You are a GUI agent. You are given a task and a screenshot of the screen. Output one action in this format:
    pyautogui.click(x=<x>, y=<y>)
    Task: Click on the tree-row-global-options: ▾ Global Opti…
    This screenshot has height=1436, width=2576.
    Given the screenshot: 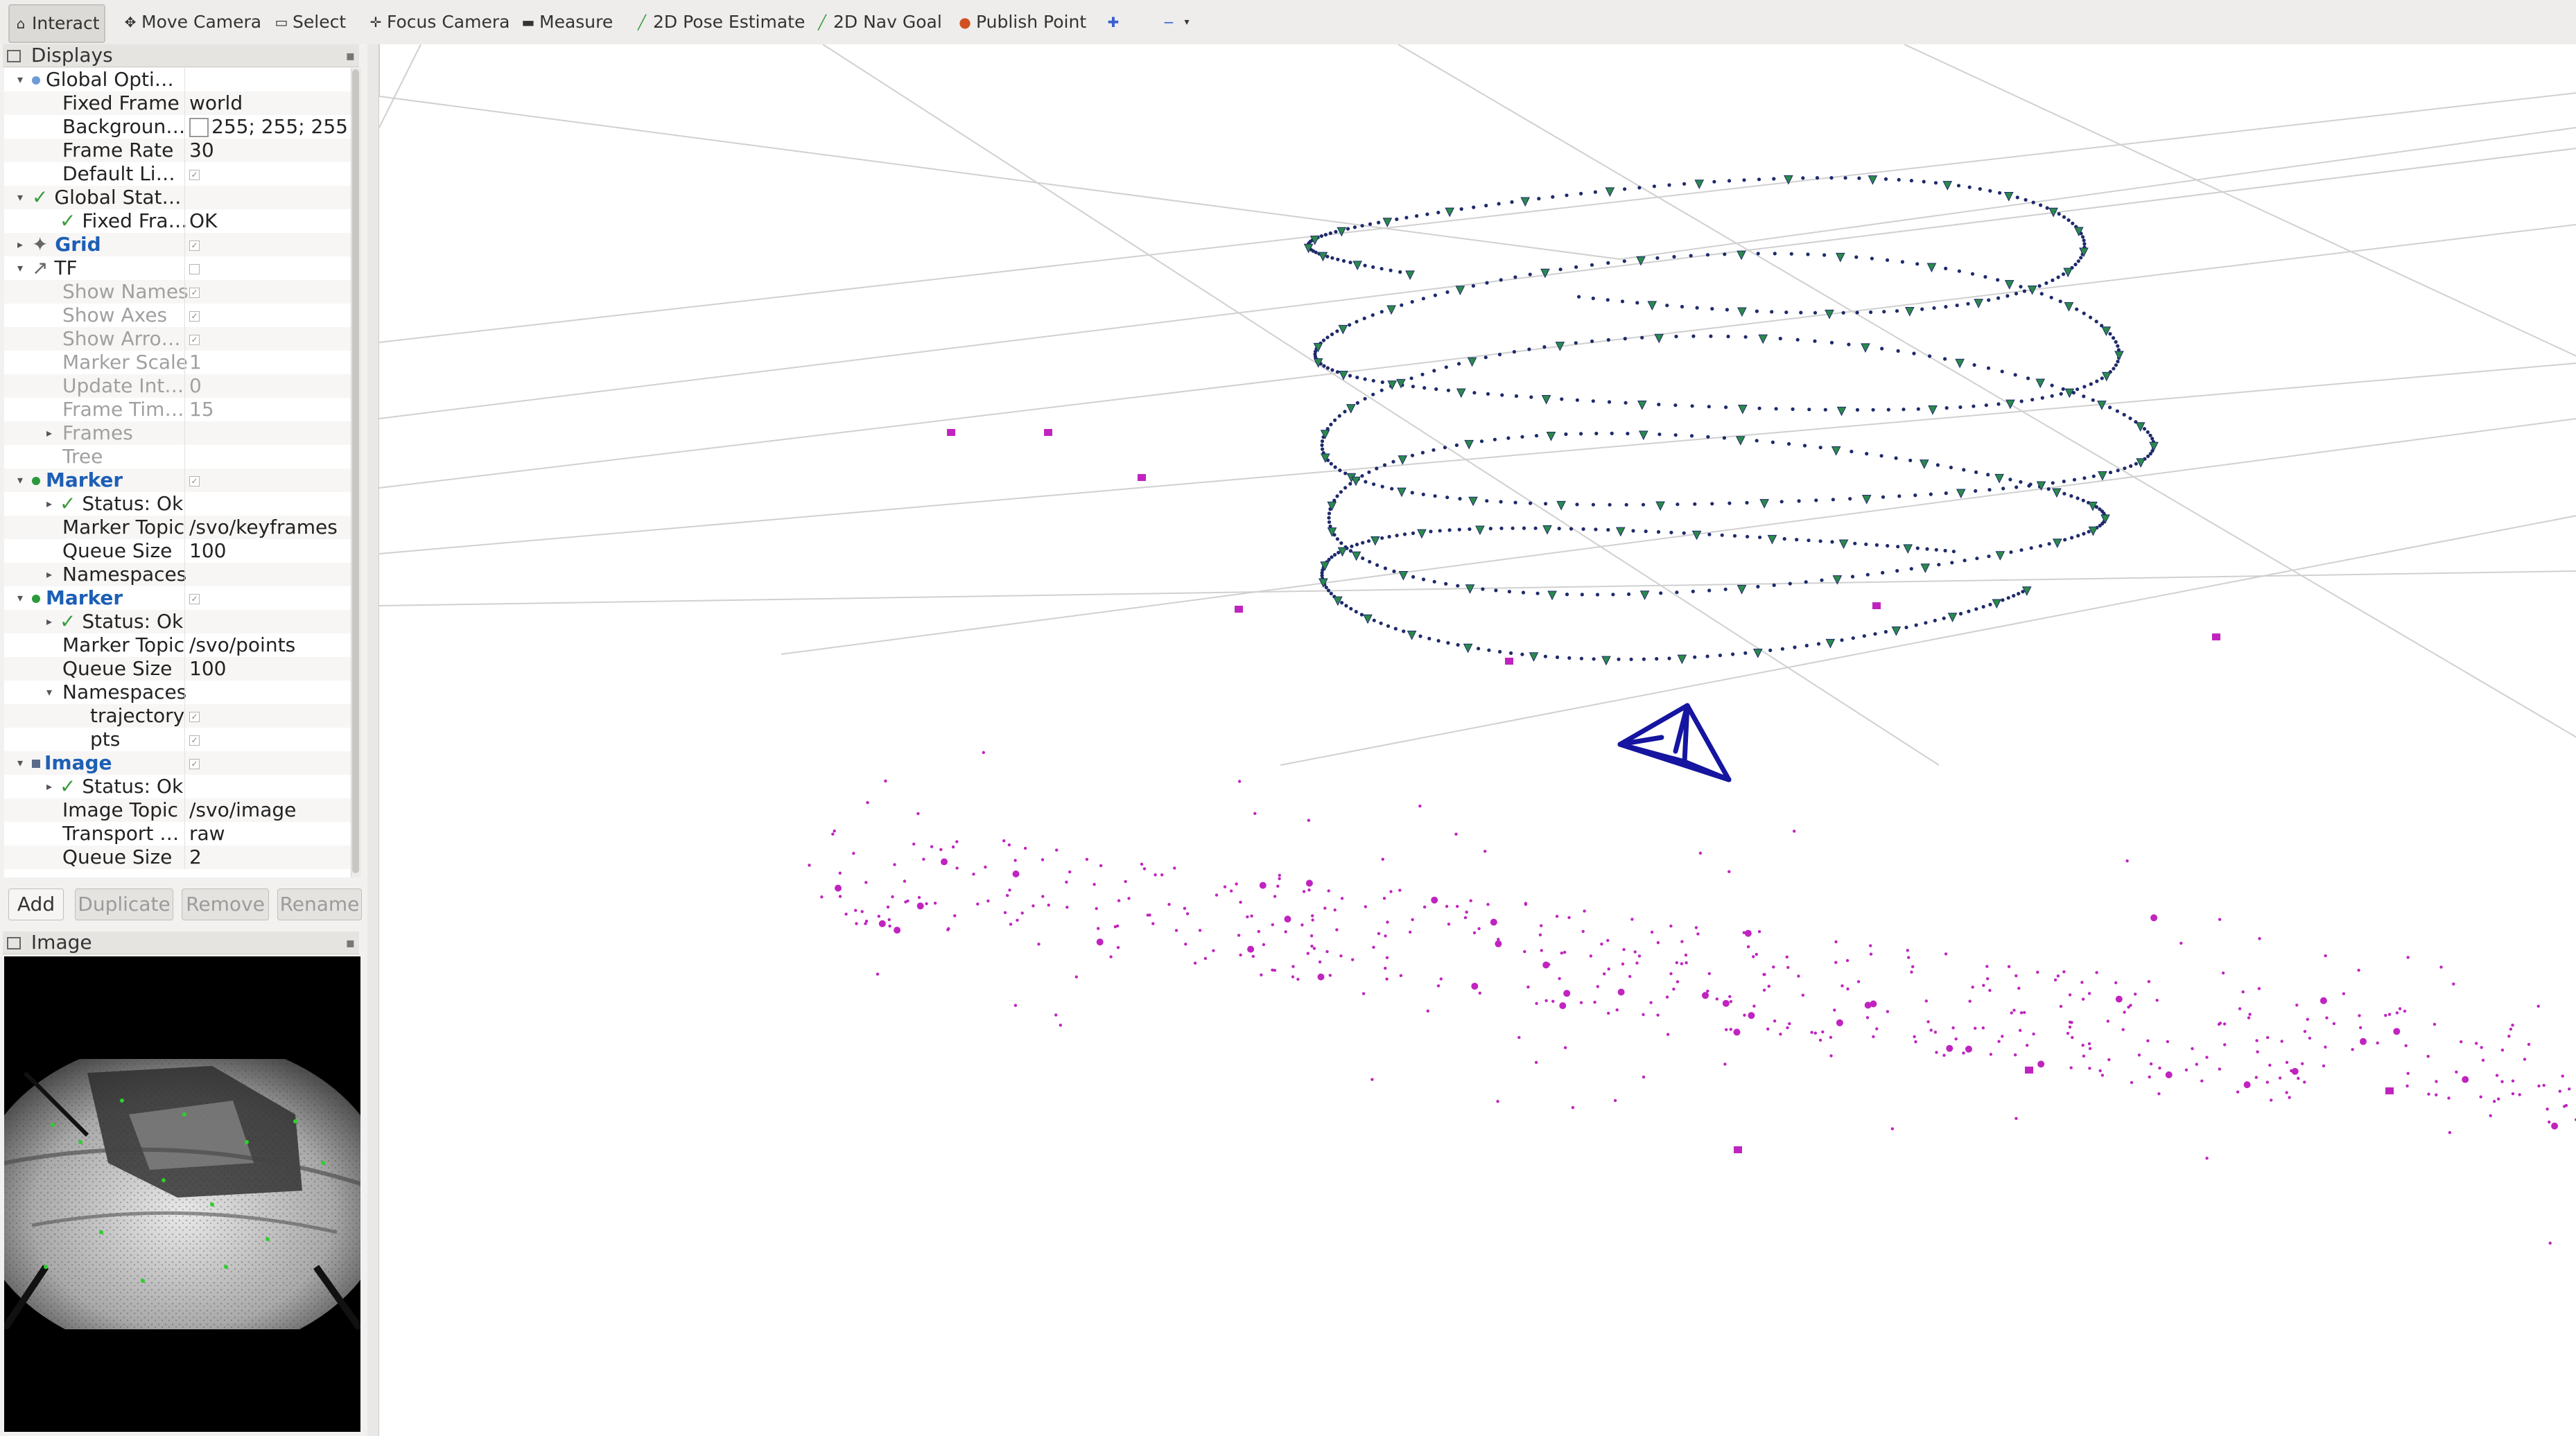 What is the action you would take?
    pyautogui.click(x=177, y=79)
    